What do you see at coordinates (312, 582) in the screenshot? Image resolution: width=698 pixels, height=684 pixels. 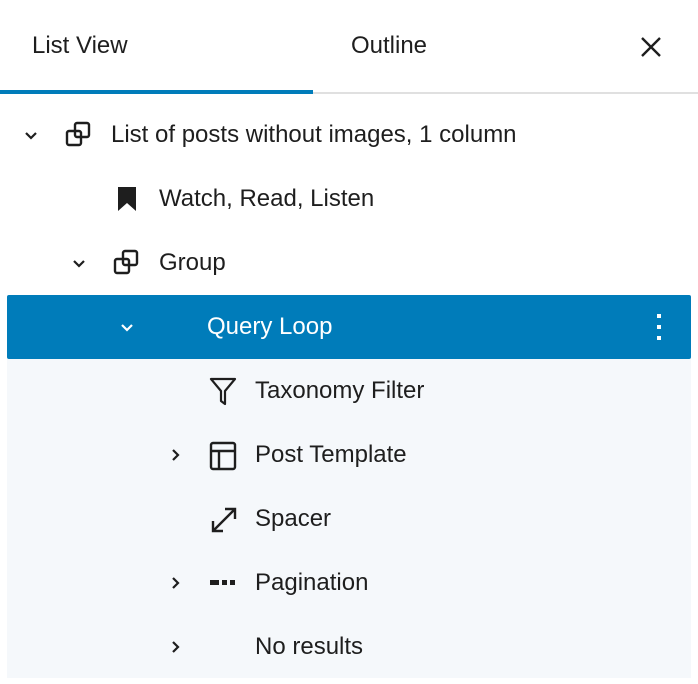 I see `list-view-item-label: Pagination` at bounding box center [312, 582].